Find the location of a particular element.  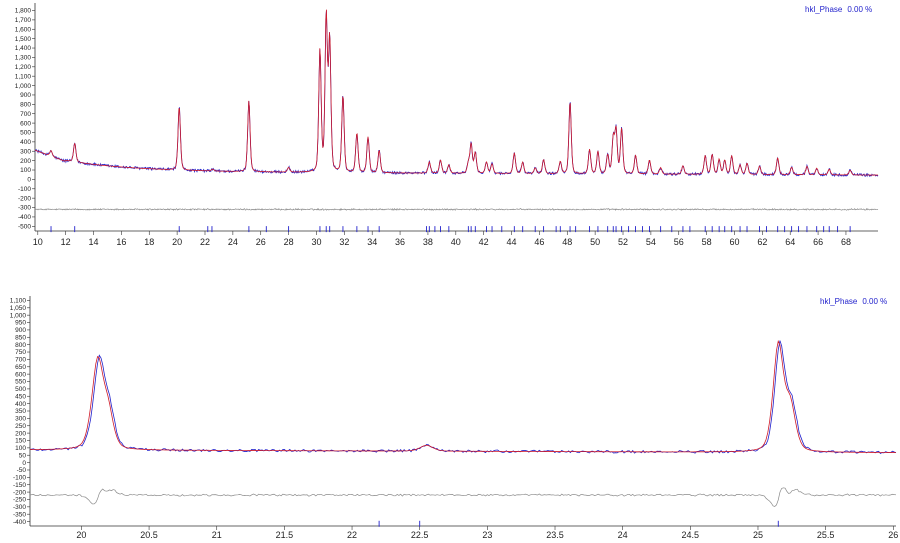

x-tick-label: 60 is located at coordinates (734, 242).